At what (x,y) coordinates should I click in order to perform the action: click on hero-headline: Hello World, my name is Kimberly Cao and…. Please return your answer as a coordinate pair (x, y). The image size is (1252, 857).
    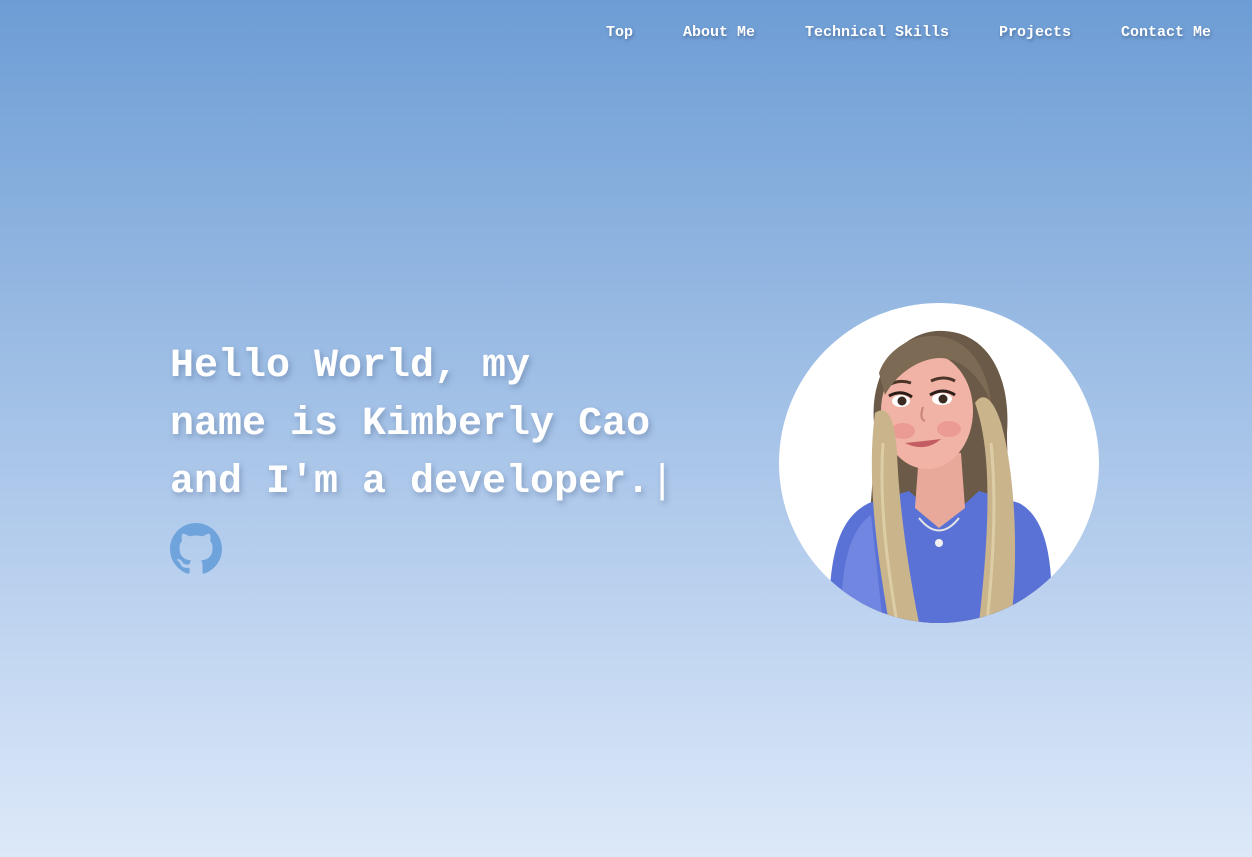
    Looking at the image, I should click on (440, 425).